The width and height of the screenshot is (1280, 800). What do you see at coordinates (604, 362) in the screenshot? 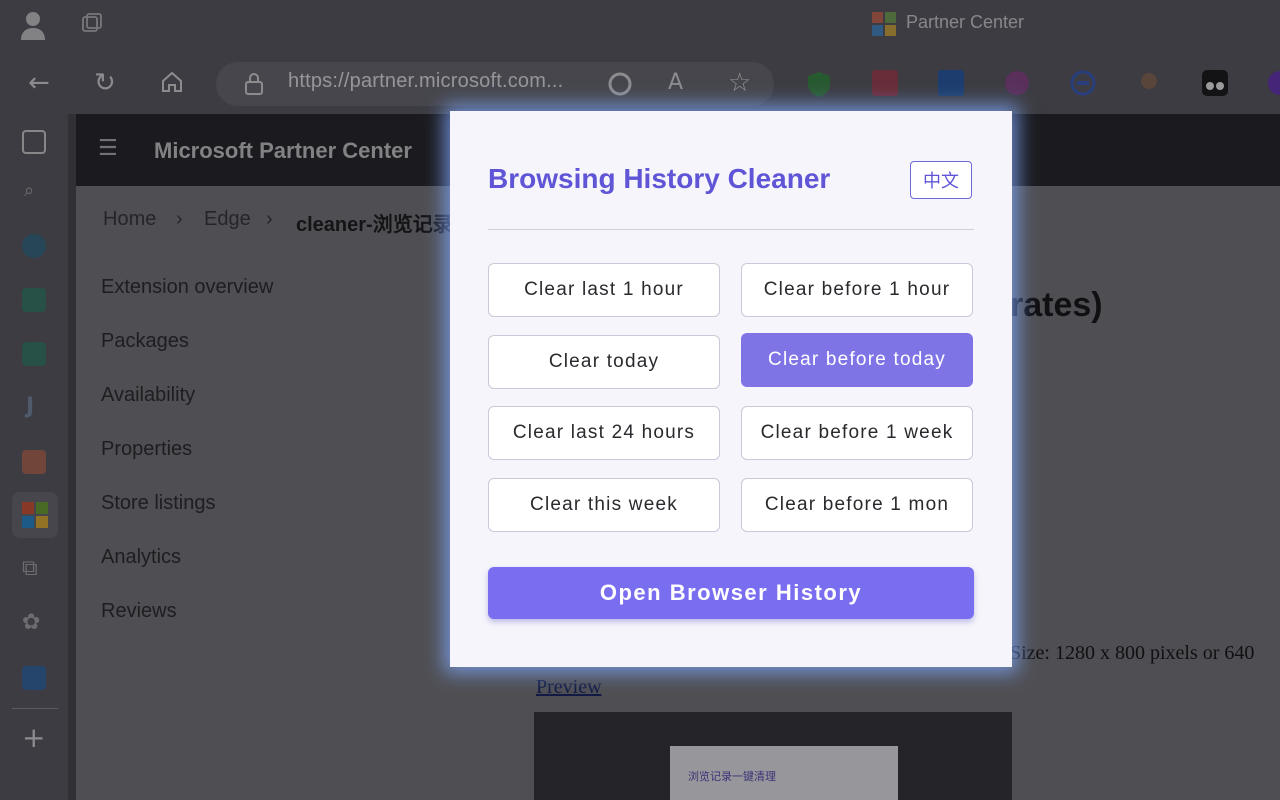
I see `clear-today-button: Clear today` at bounding box center [604, 362].